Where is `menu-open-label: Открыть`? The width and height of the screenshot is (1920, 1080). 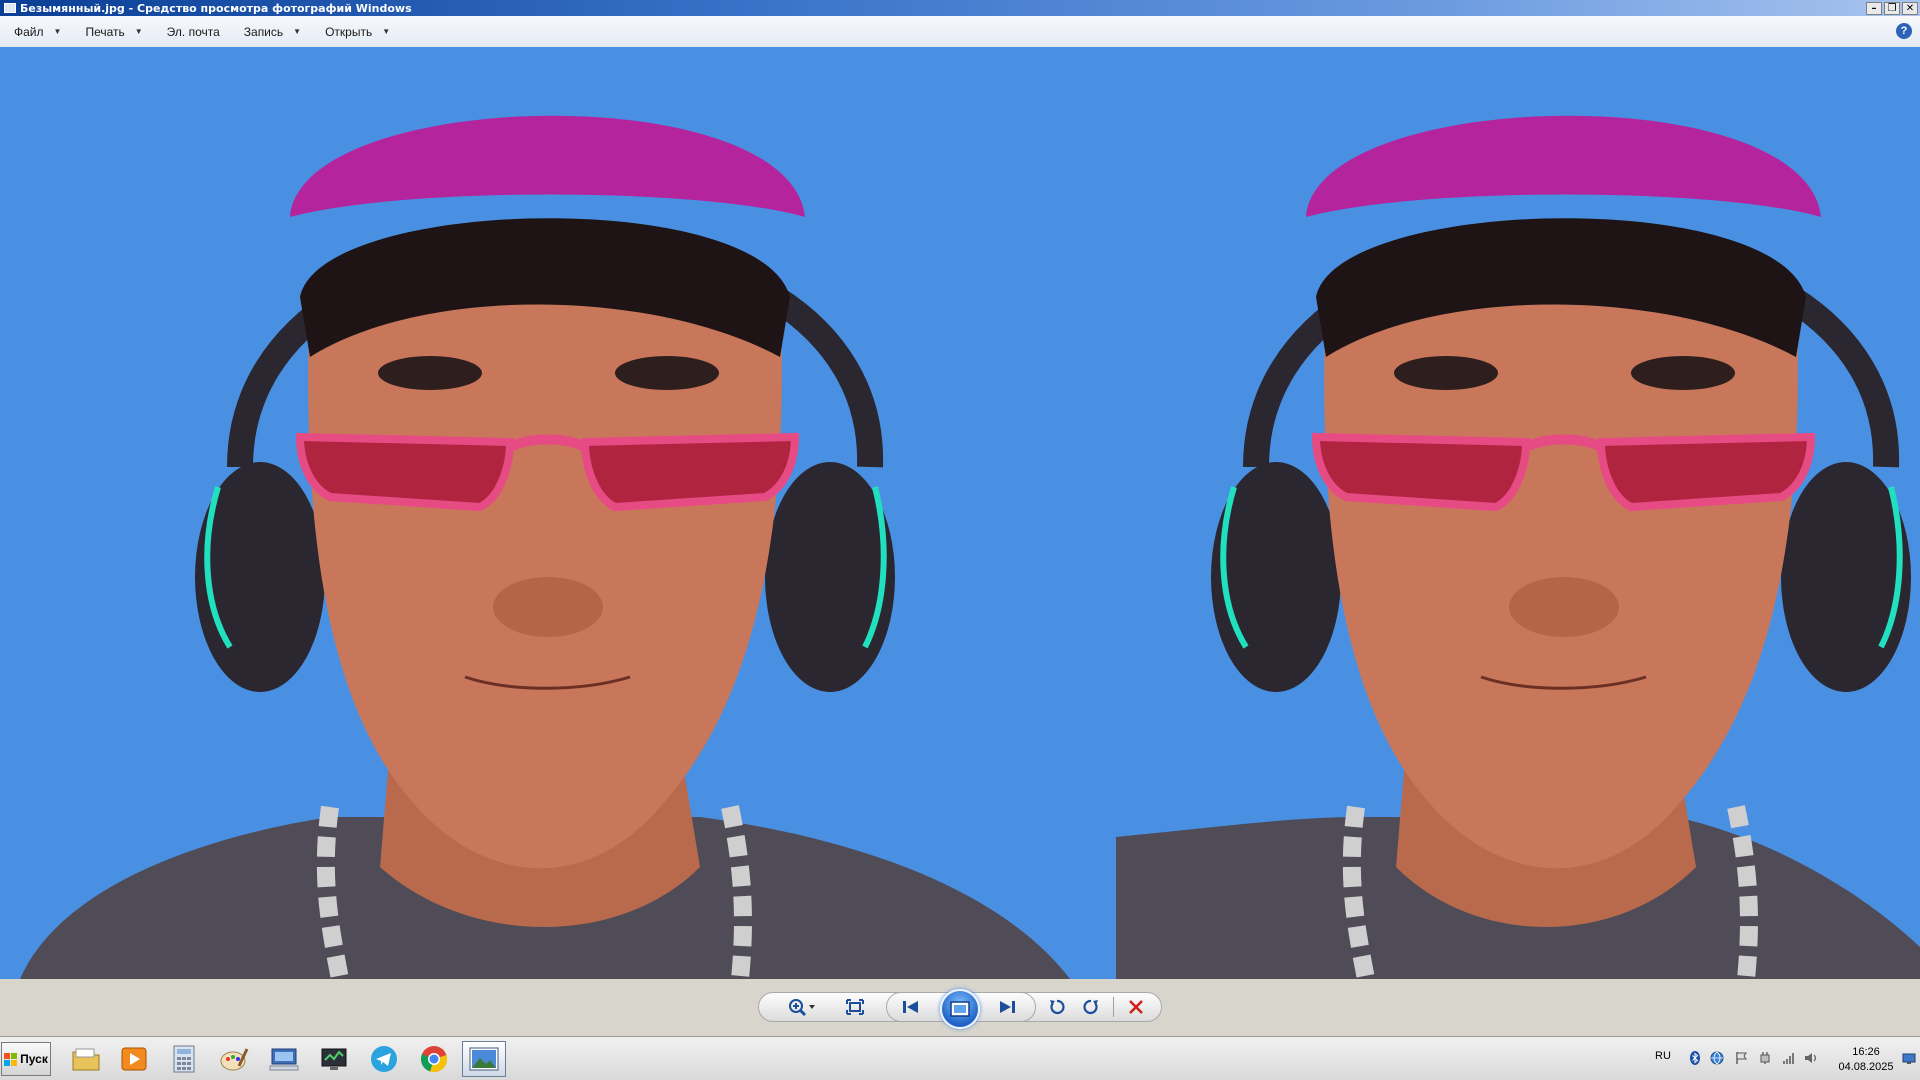 menu-open-label: Открыть is located at coordinates (349, 31).